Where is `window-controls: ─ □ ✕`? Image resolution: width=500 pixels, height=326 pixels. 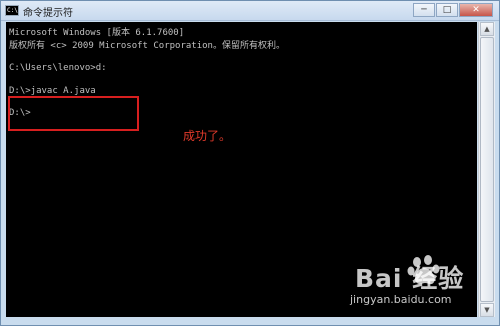
window-controls: ─ □ ✕ is located at coordinates (452, 10).